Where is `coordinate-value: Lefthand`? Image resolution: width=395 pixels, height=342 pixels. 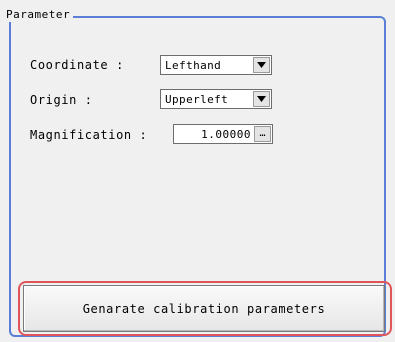
coordinate-value: Lefthand is located at coordinates (193, 65).